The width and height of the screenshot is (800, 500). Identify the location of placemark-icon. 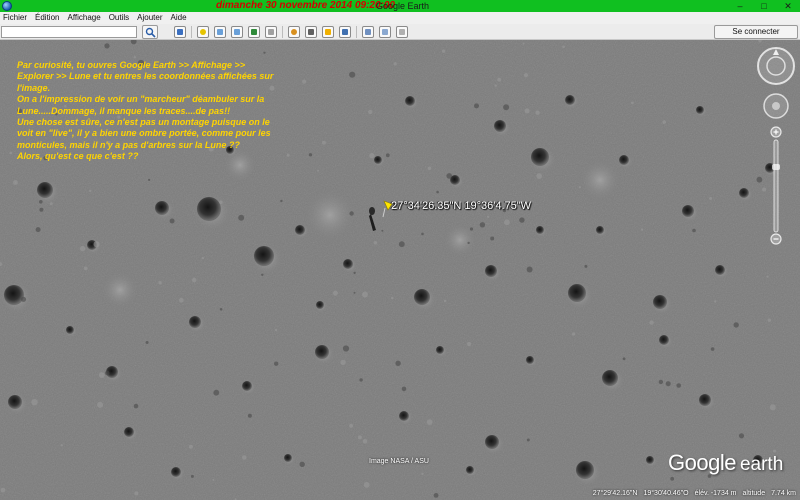
(203, 32).